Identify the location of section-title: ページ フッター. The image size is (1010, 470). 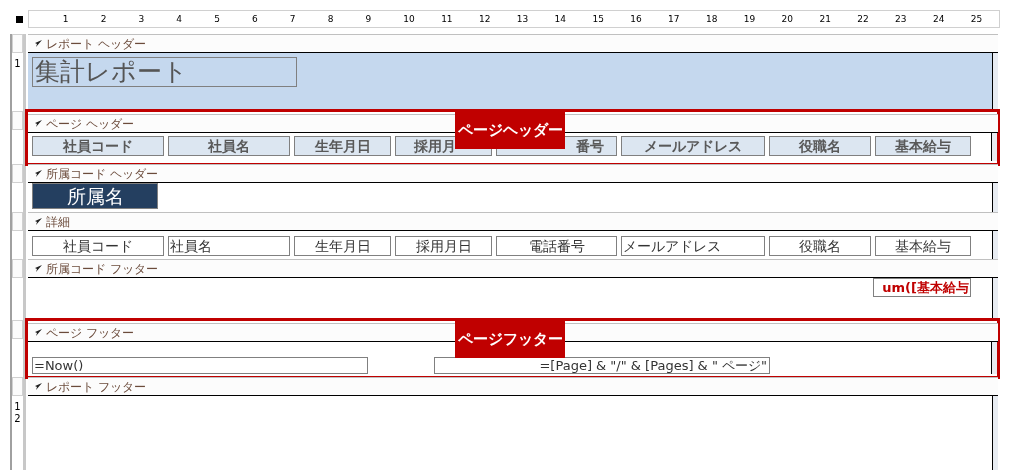
(90, 333).